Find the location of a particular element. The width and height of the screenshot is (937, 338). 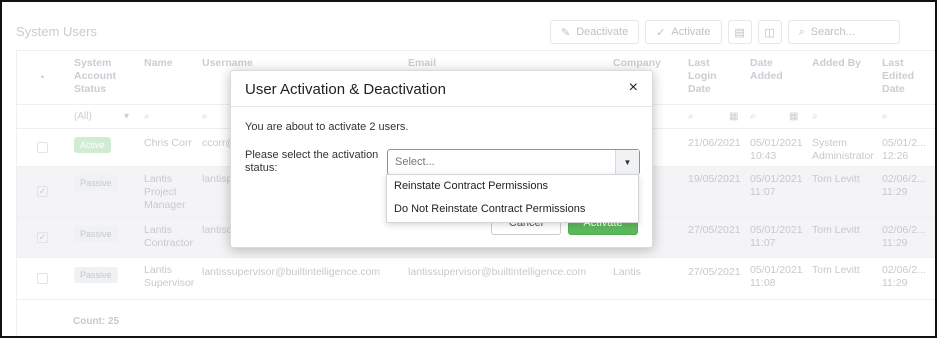

option-do-not-reinstate: Do Not Reinstate Contract Permissions is located at coordinates (512, 209).